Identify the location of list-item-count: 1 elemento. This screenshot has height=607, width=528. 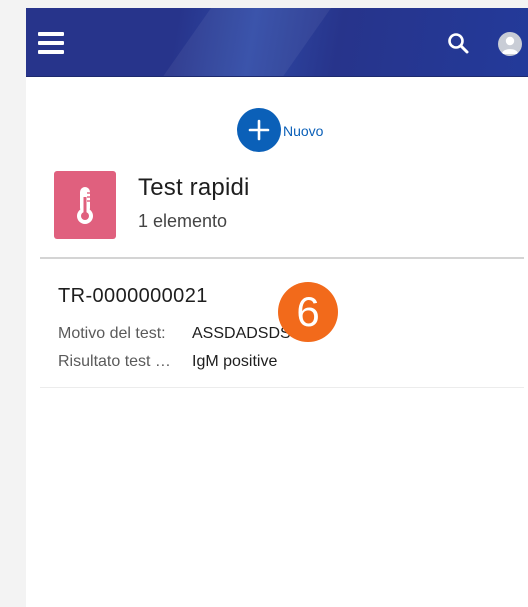
(183, 221).